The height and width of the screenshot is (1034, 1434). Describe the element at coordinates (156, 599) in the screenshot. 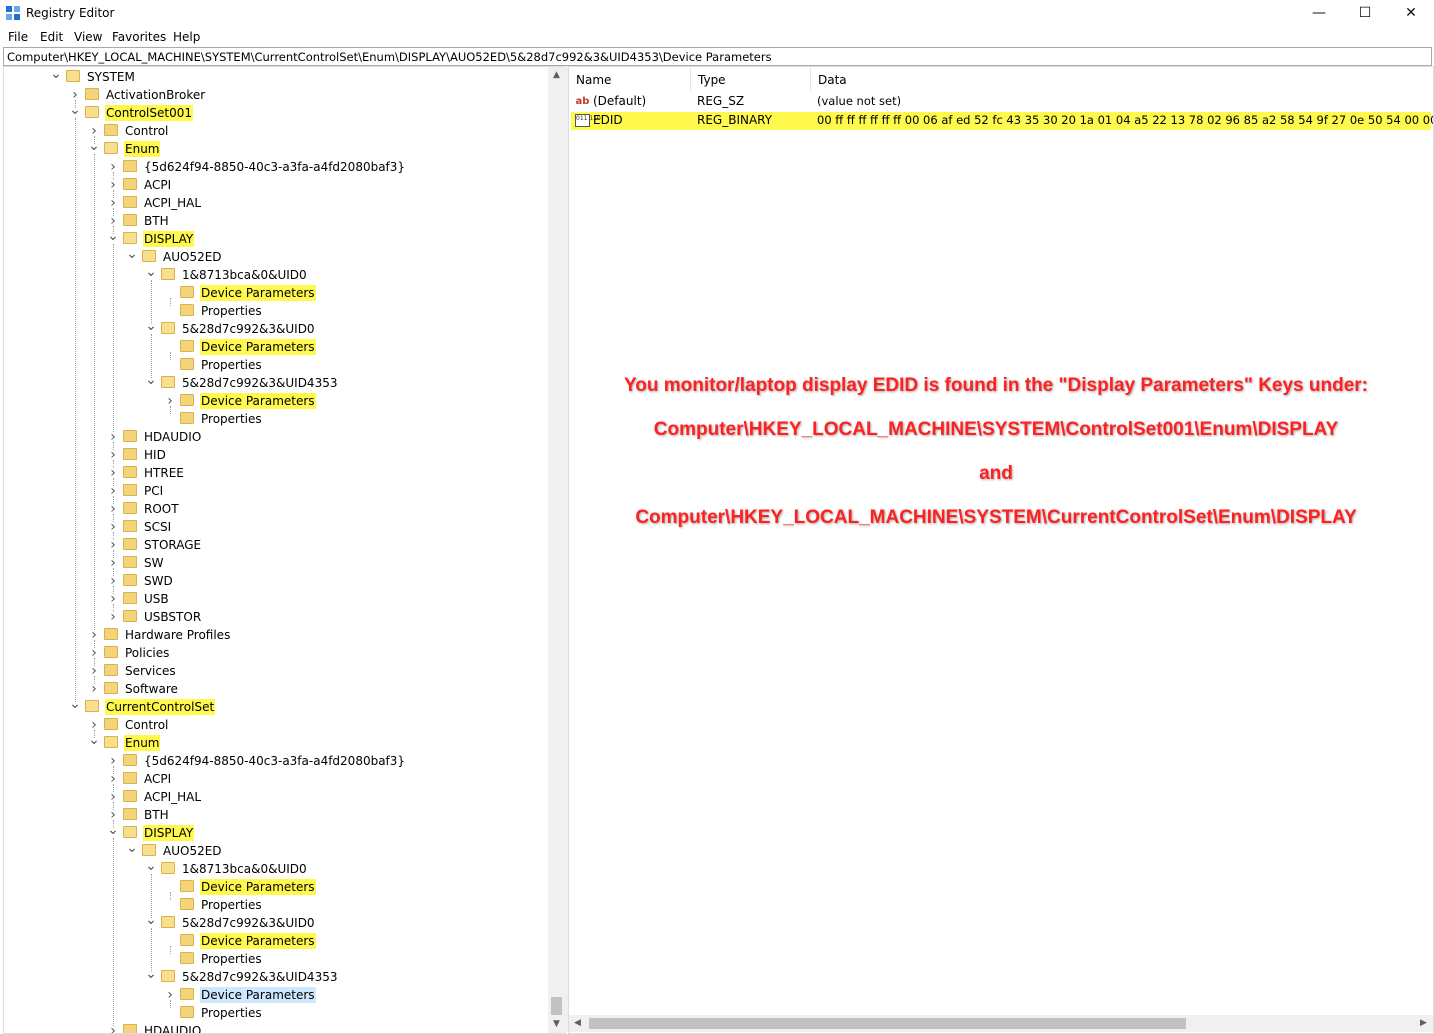

I see `tree-node-label: USB` at that location.